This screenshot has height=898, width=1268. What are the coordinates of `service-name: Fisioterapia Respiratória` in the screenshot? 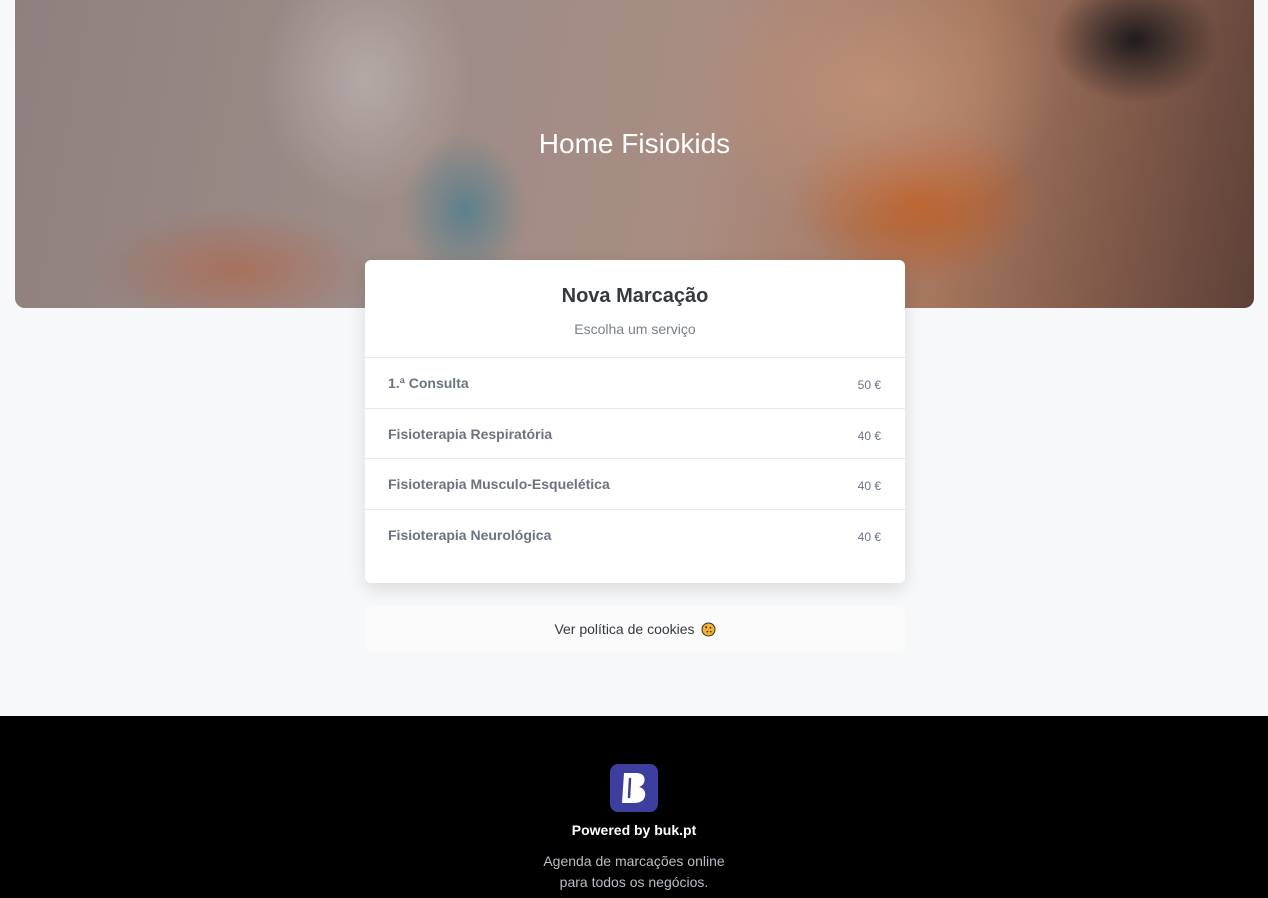 It's located at (470, 433).